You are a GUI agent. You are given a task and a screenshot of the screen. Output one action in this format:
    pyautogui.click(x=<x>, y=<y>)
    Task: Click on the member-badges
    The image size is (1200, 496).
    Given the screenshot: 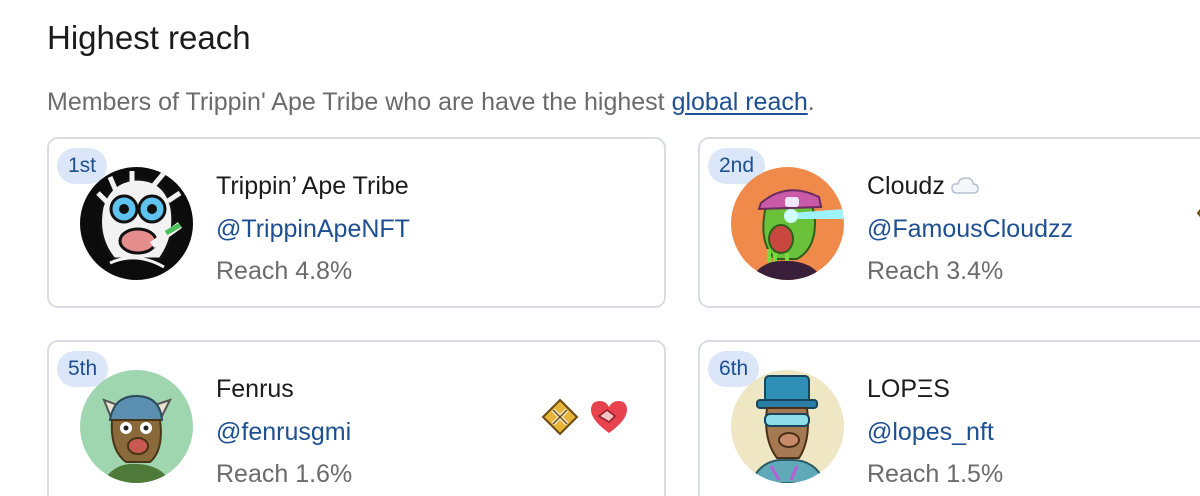 What is the action you would take?
    pyautogui.click(x=585, y=419)
    